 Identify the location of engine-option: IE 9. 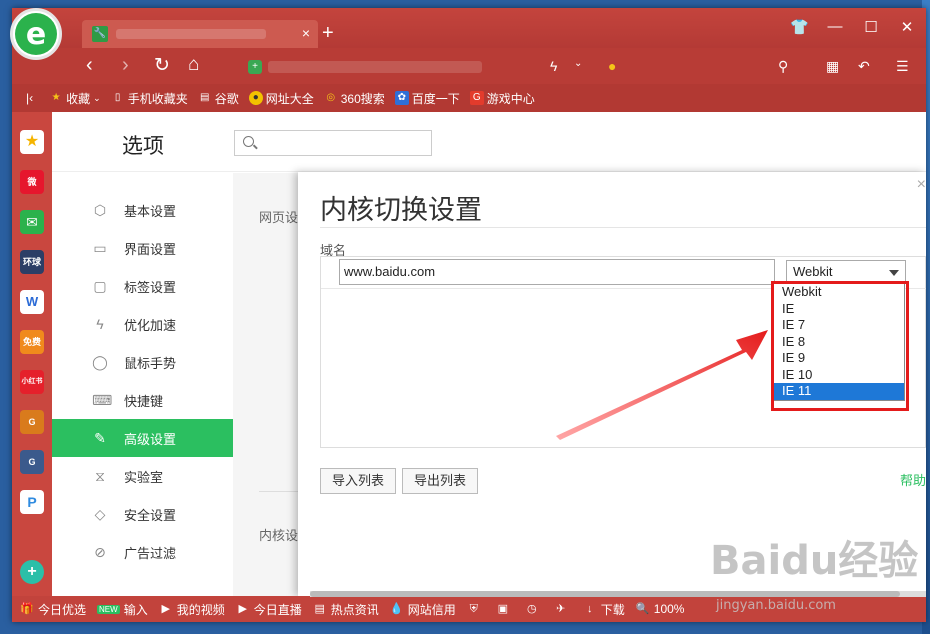
(839, 358).